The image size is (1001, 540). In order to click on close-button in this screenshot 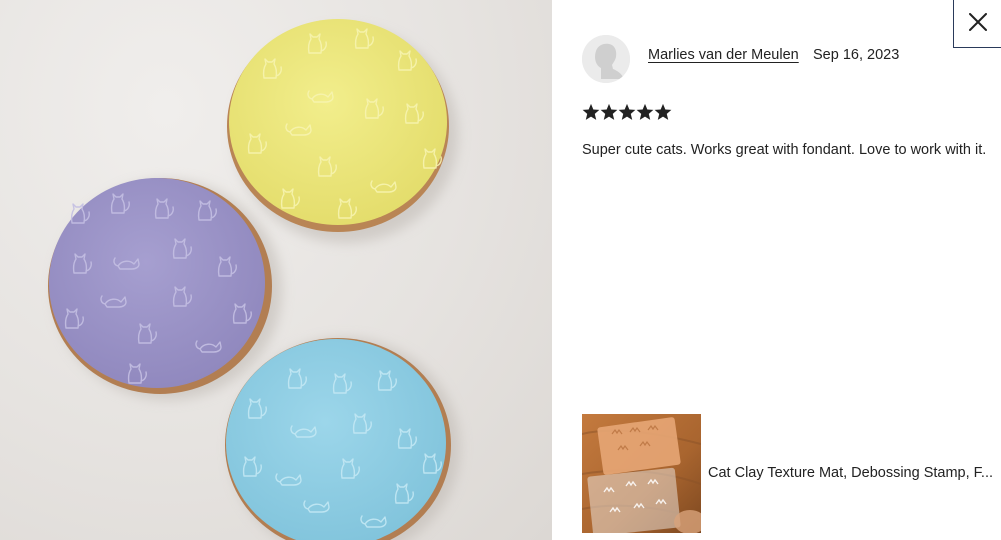, I will do `click(977, 24)`.